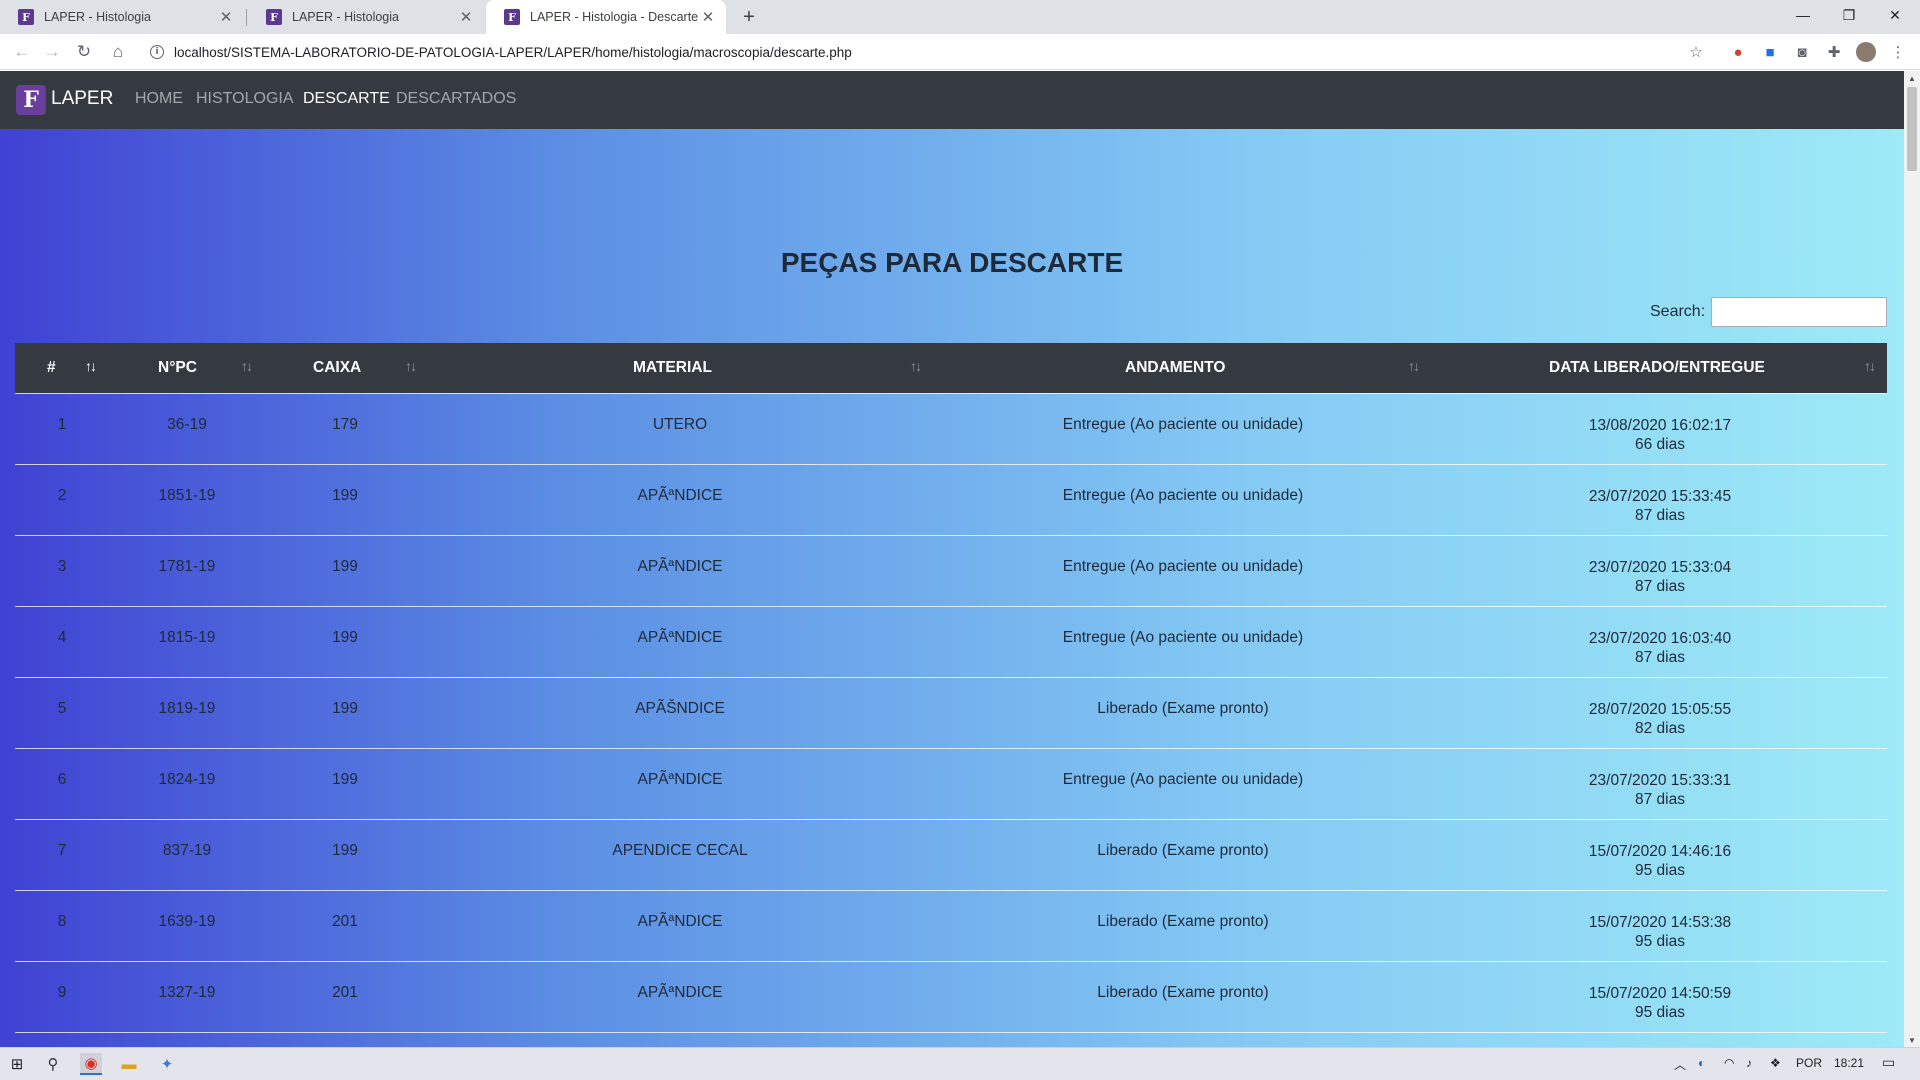 The image size is (1920, 1080). Describe the element at coordinates (1809, 1063) in the screenshot. I see `language-indicator: POR` at that location.